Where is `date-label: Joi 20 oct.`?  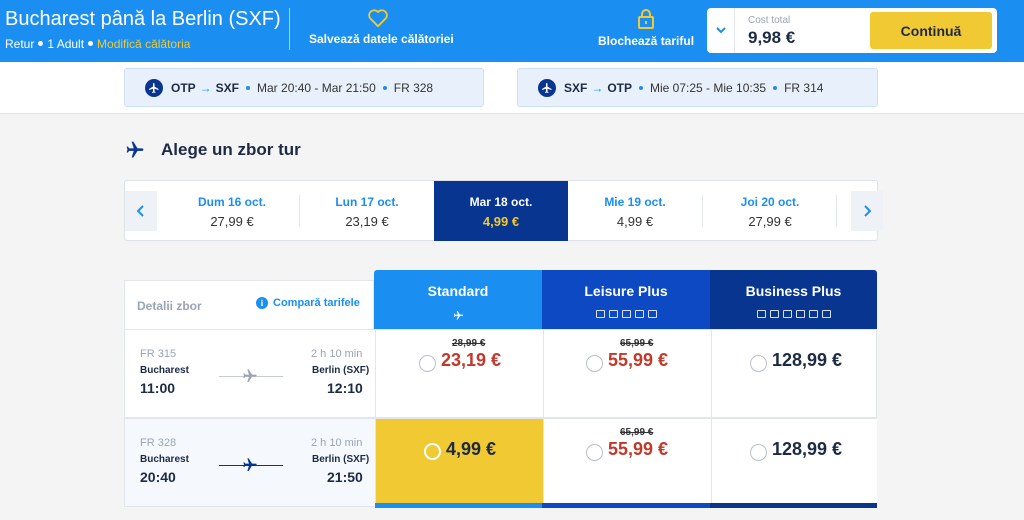 date-label: Joi 20 oct. is located at coordinates (770, 202).